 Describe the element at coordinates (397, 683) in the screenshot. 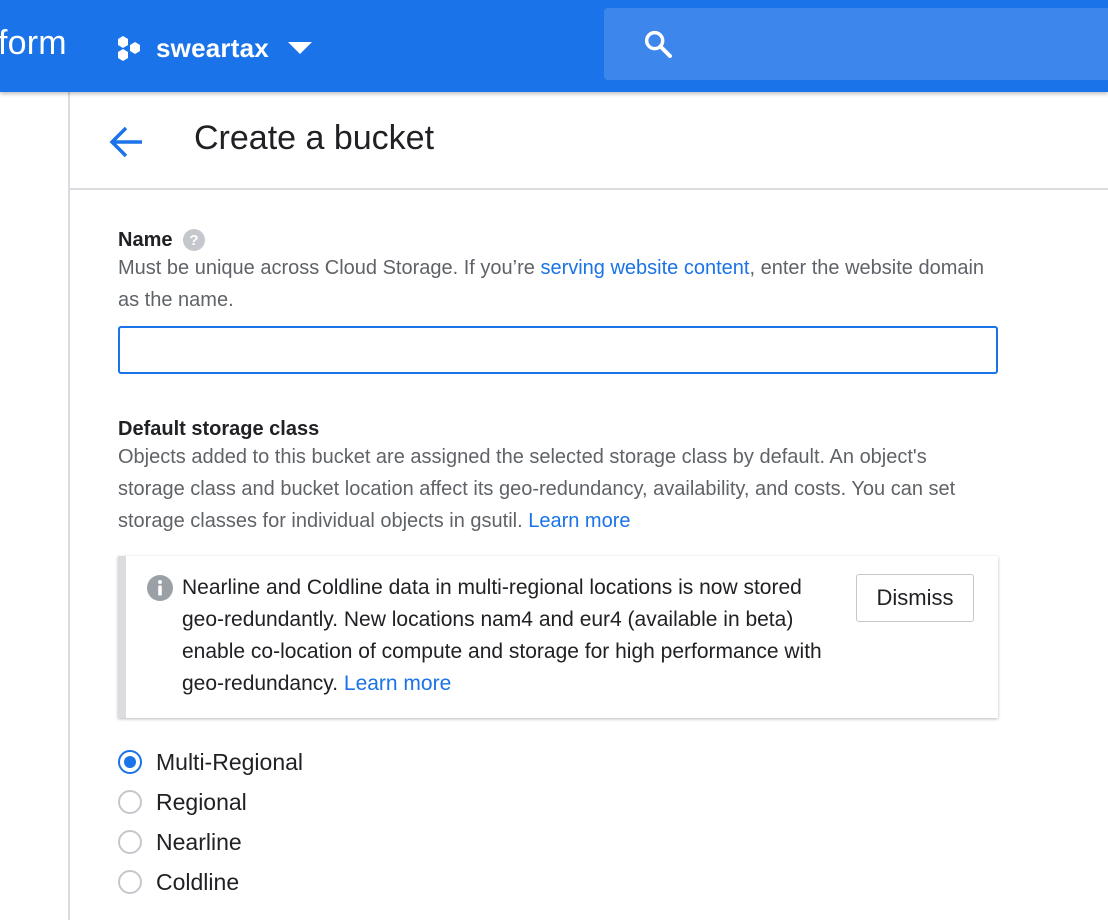

I see `notice-learn-more-link: Learn more` at that location.